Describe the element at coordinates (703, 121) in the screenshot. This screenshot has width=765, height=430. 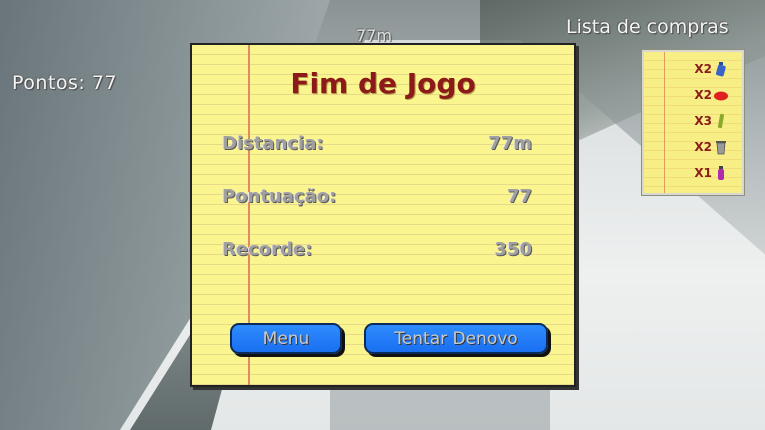
I see `item-quantity: X3` at that location.